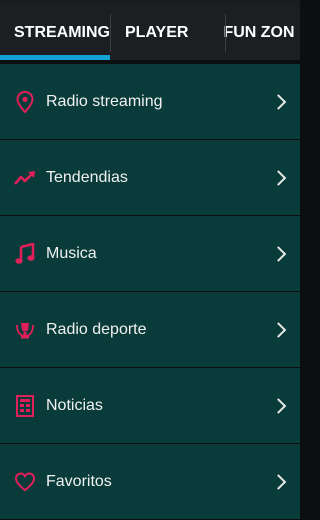 The height and width of the screenshot is (520, 320). Describe the element at coordinates (25, 101) in the screenshot. I see `location-pin-icon` at that location.